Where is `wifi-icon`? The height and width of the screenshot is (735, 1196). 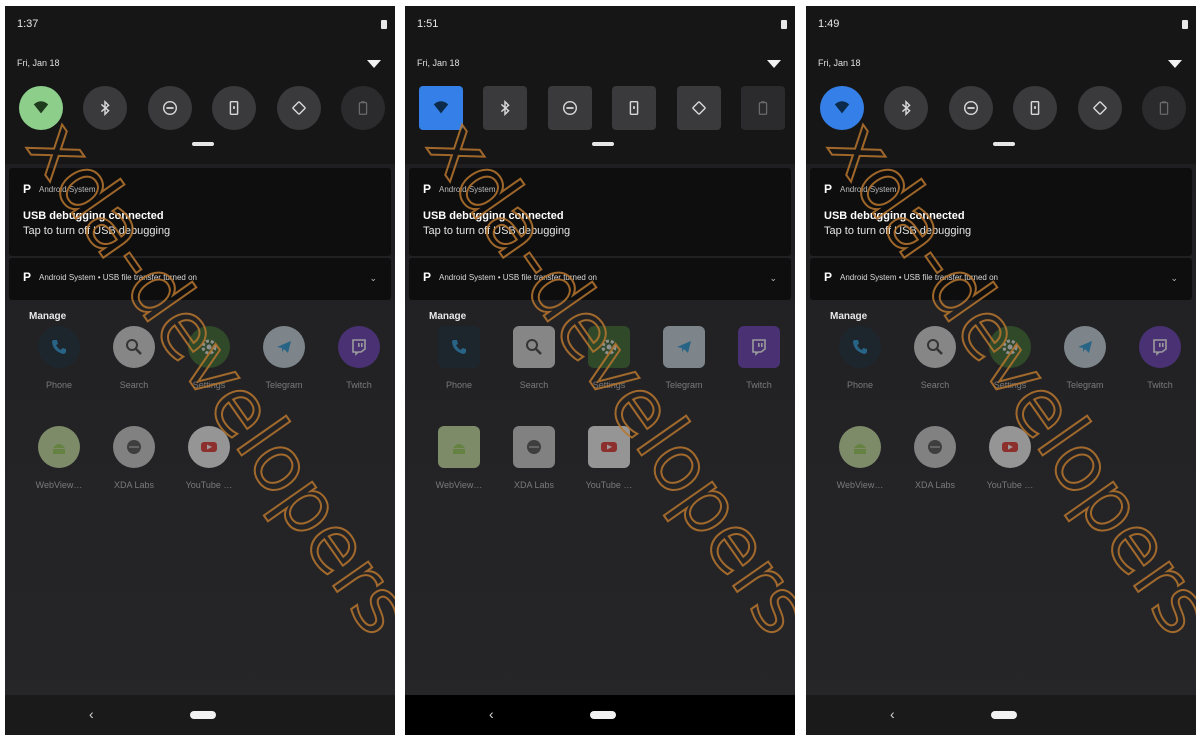 wifi-icon is located at coordinates (441, 108).